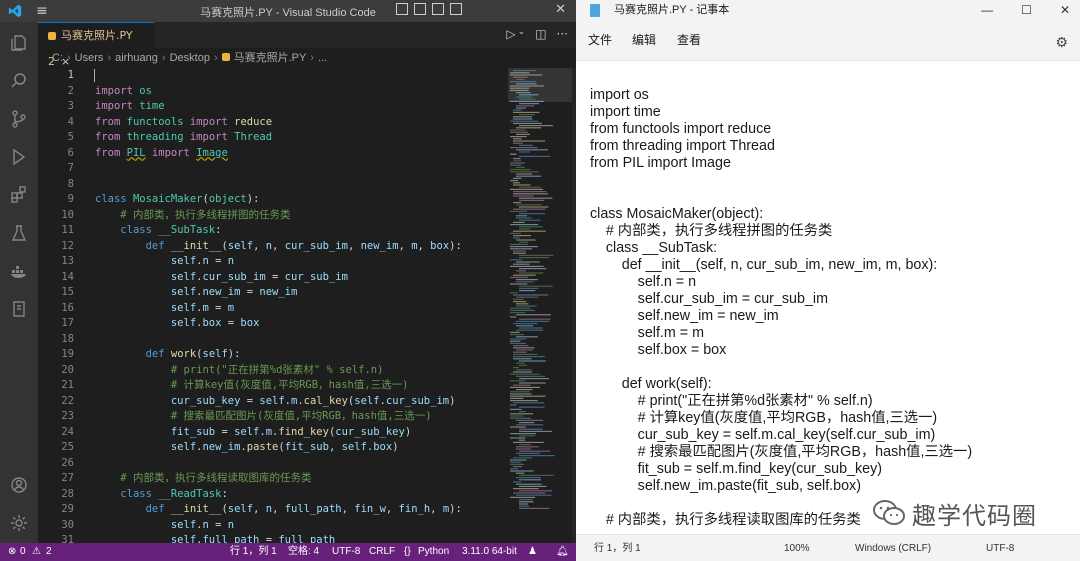 Image resolution: width=1080 pixels, height=561 pixels. Describe the element at coordinates (273, 386) in the screenshot. I see `code-line: 21 # 计算key值(灰度值,平均RGB，hash值,三选一)` at that location.